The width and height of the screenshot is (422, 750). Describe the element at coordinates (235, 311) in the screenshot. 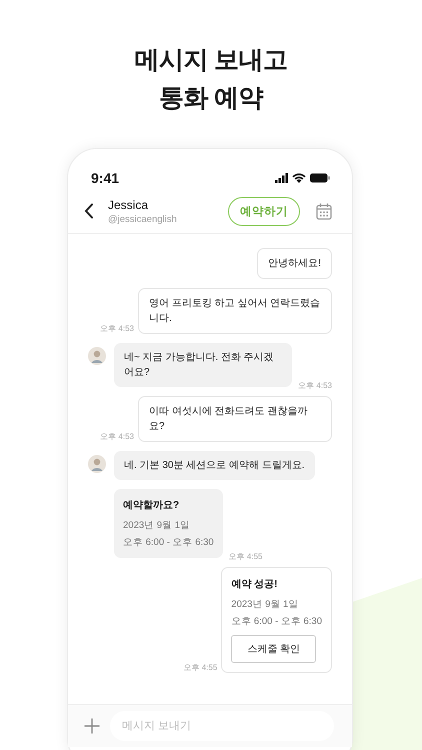

I see `message-bubble: 영어 프리토킹 하고 싶어서 연락드렸습니다.` at that location.